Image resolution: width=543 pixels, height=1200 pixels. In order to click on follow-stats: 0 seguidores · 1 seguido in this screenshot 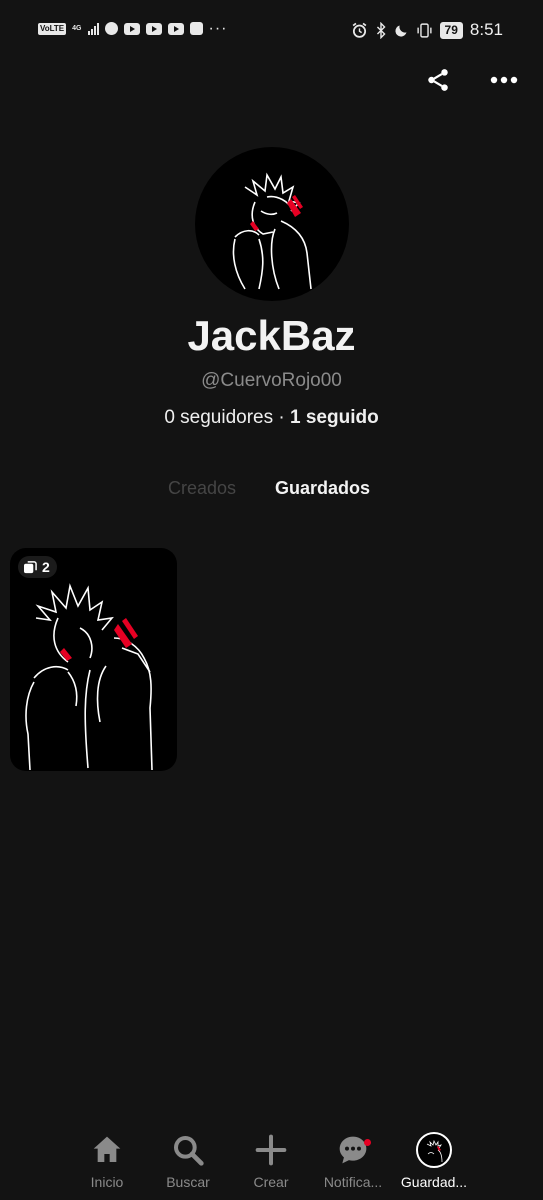, I will do `click(271, 418)`.